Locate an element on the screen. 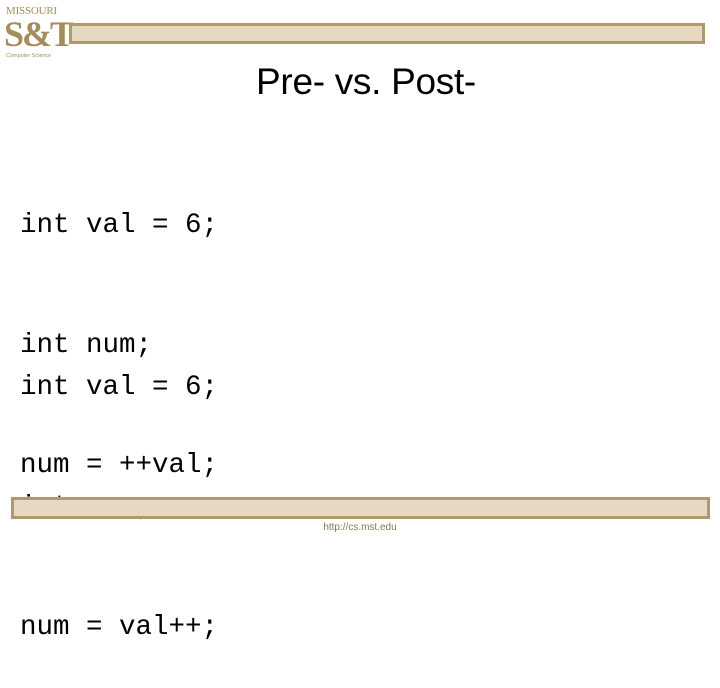 The height and width of the screenshot is (688, 720). logo-st-text: S&T is located at coordinates (39, 34).